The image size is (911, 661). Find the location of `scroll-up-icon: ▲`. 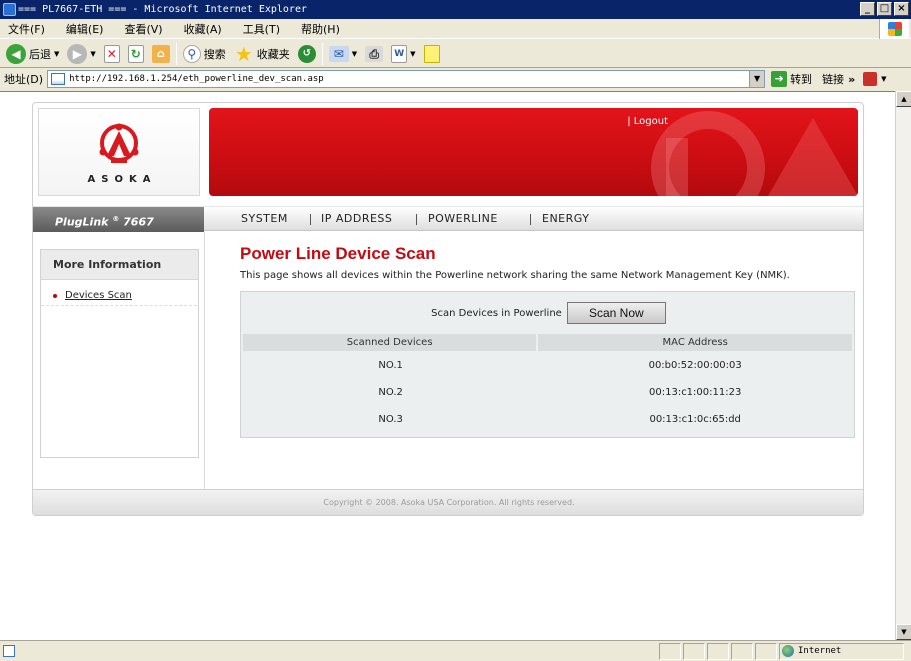

scroll-up-icon: ▲ is located at coordinates (903, 99).